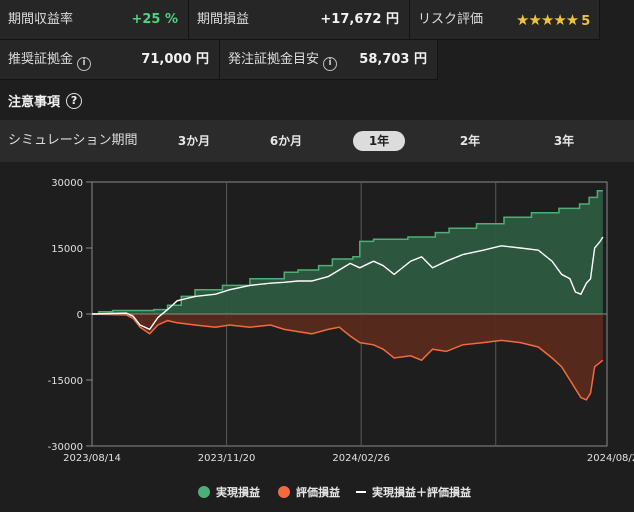 The image size is (634, 512). What do you see at coordinates (451, 19) in the screenshot?
I see `risk-label: リスク評価` at bounding box center [451, 19].